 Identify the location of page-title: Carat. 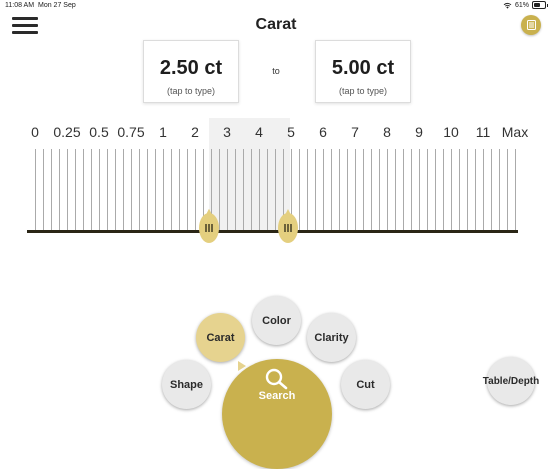
(276, 24).